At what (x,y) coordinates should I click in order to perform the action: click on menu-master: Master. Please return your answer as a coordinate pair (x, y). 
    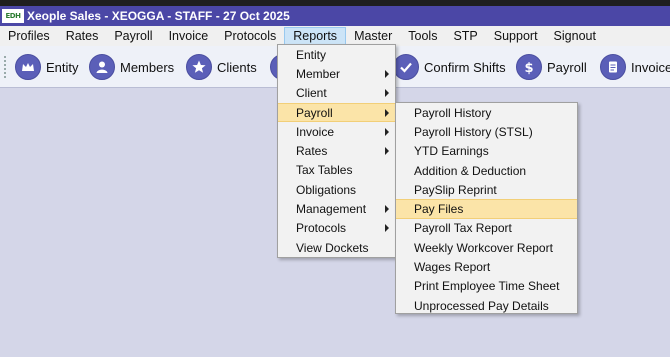
    Looking at the image, I should click on (373, 36).